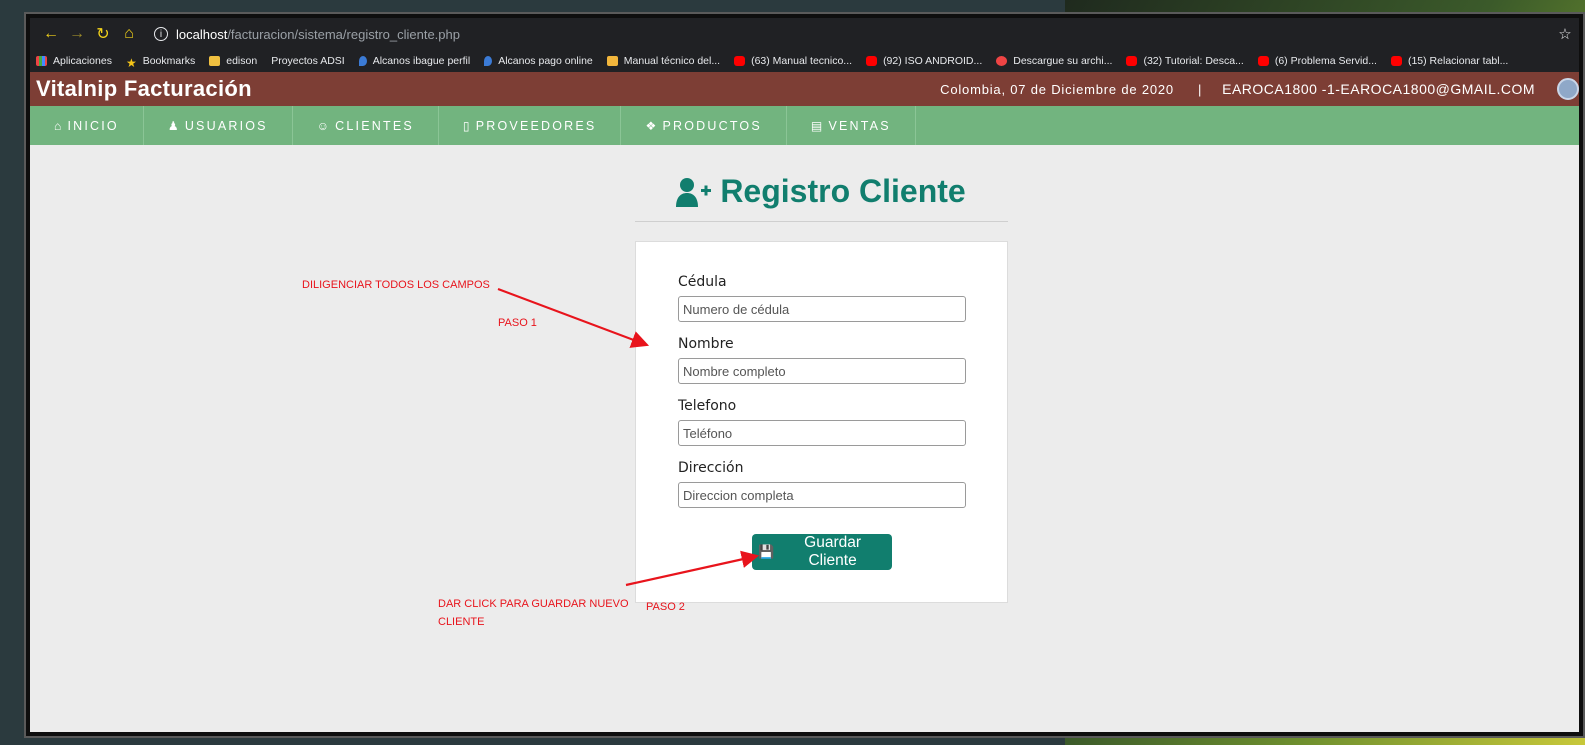 The width and height of the screenshot is (1585, 745). What do you see at coordinates (706, 344) in the screenshot?
I see `nombre-label: Nombre` at bounding box center [706, 344].